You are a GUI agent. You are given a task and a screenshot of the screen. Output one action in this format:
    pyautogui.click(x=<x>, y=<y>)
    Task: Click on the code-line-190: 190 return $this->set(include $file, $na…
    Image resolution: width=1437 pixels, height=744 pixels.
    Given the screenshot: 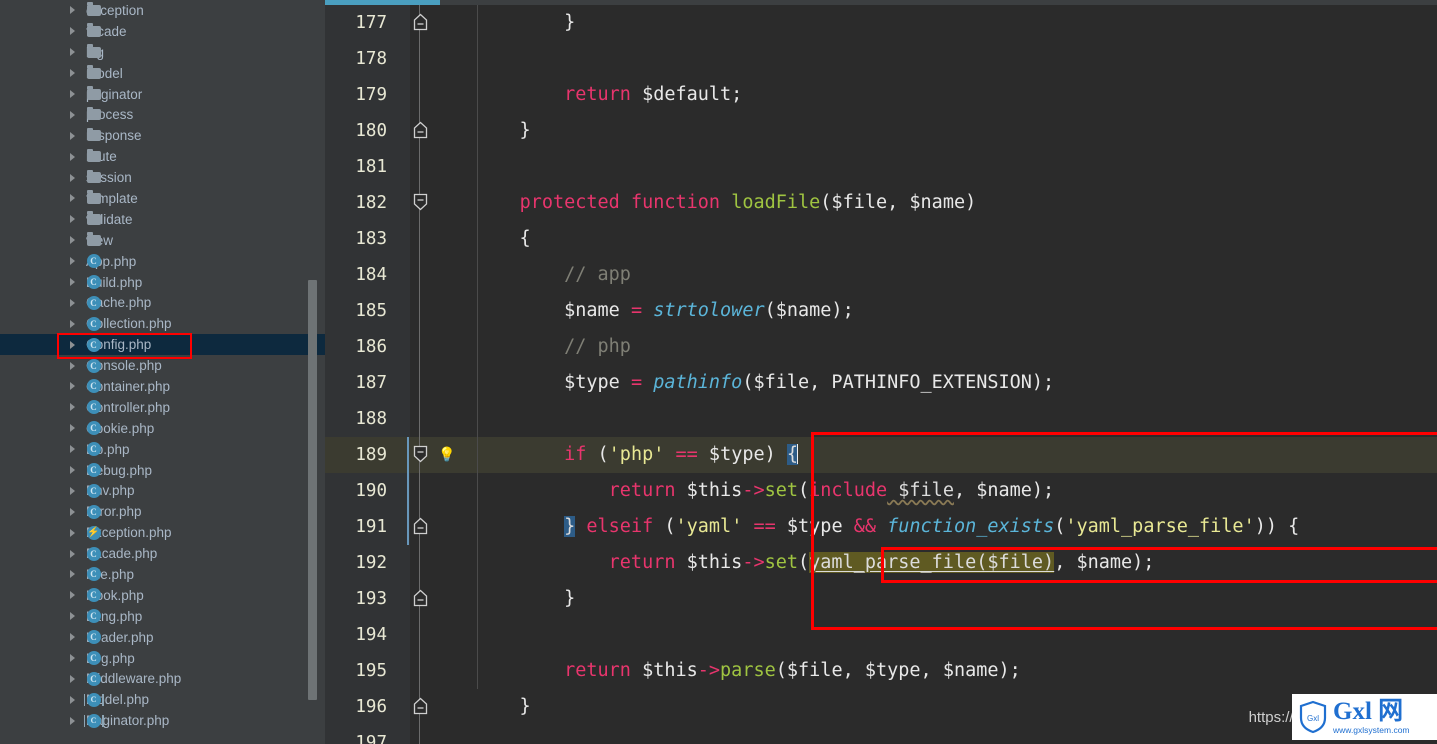 What is the action you would take?
    pyautogui.click(x=881, y=491)
    